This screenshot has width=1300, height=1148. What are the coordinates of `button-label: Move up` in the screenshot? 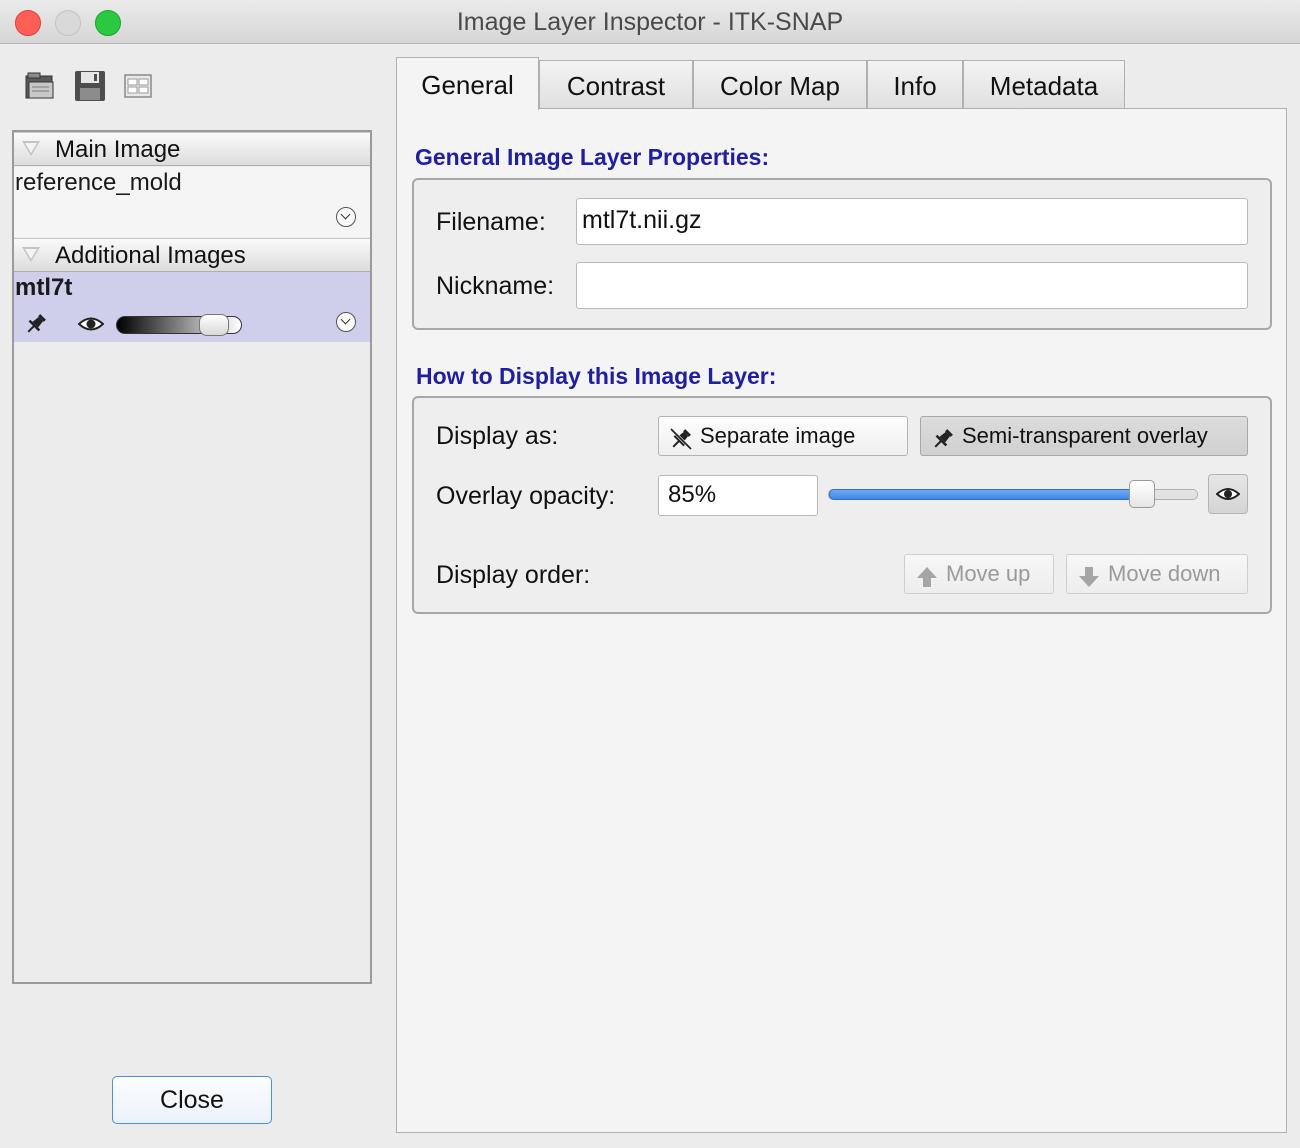 It's located at (988, 573).